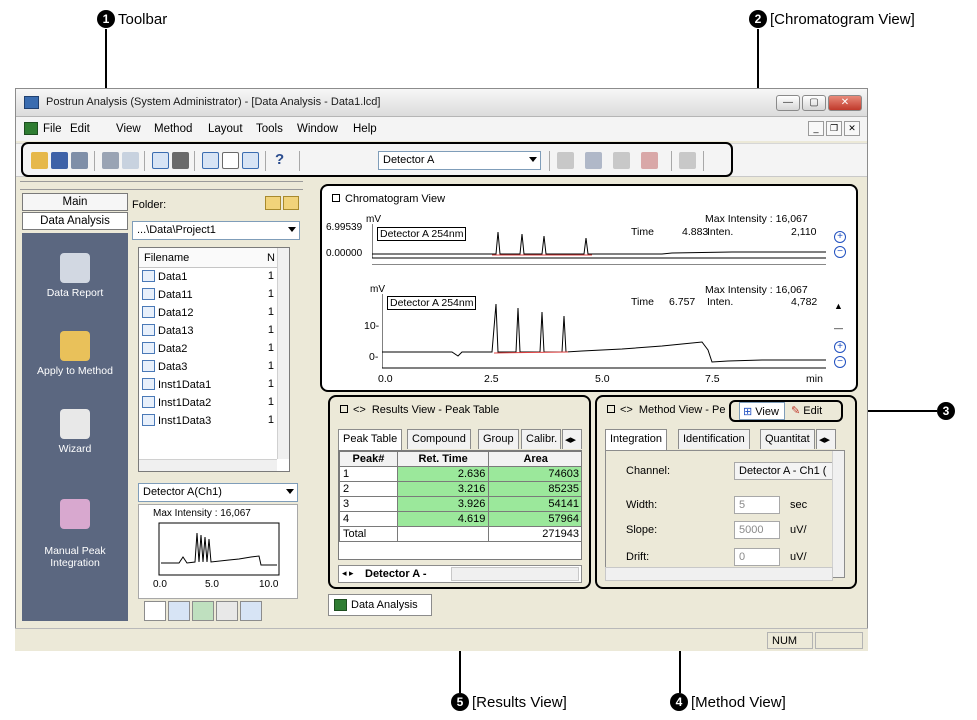  I want to click on tab-compound: Compound, so click(439, 439).